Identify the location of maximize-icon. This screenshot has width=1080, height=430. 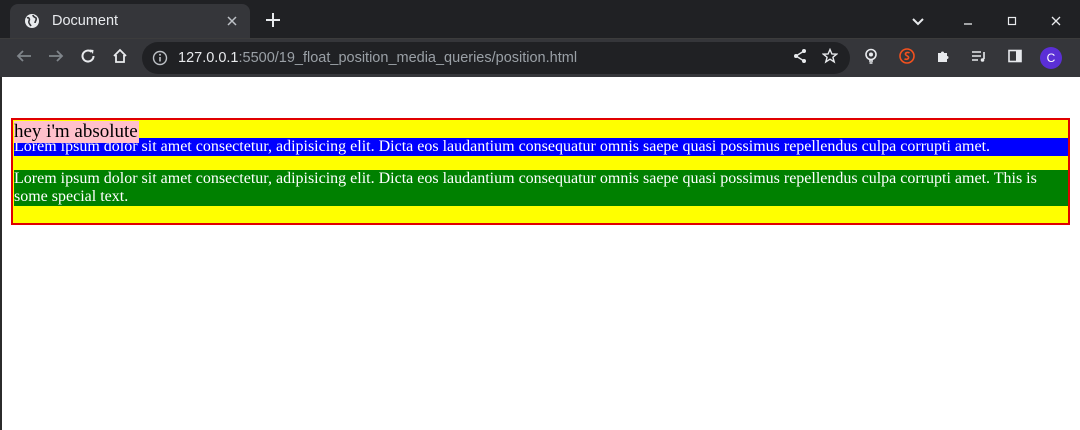
(1012, 20).